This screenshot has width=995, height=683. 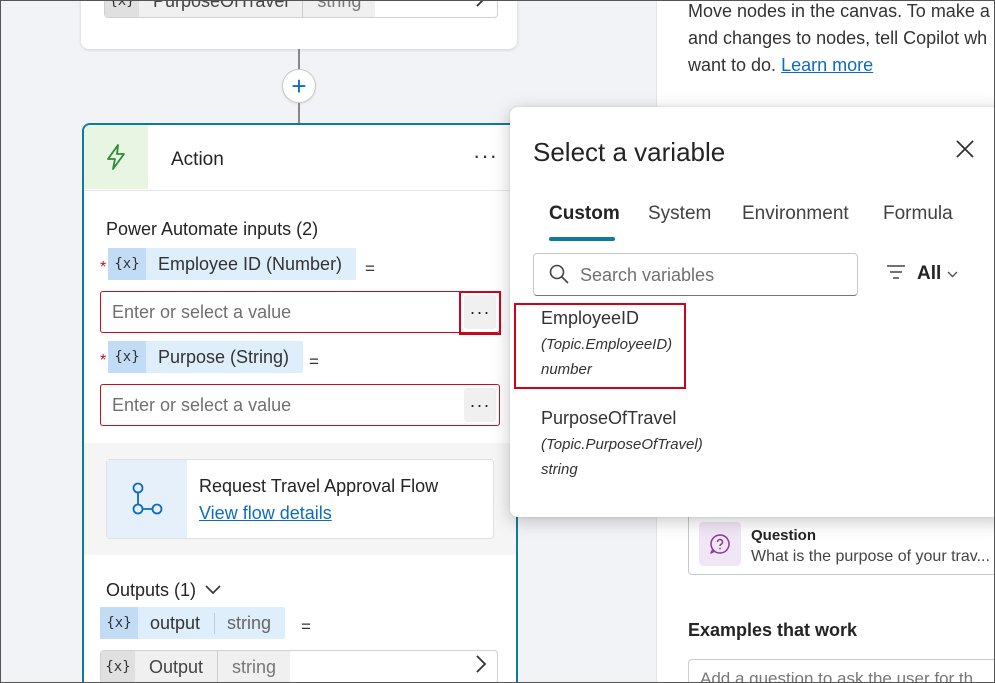 I want to click on input-placeholder: Add a question to ask the user for th, so click(x=837, y=676).